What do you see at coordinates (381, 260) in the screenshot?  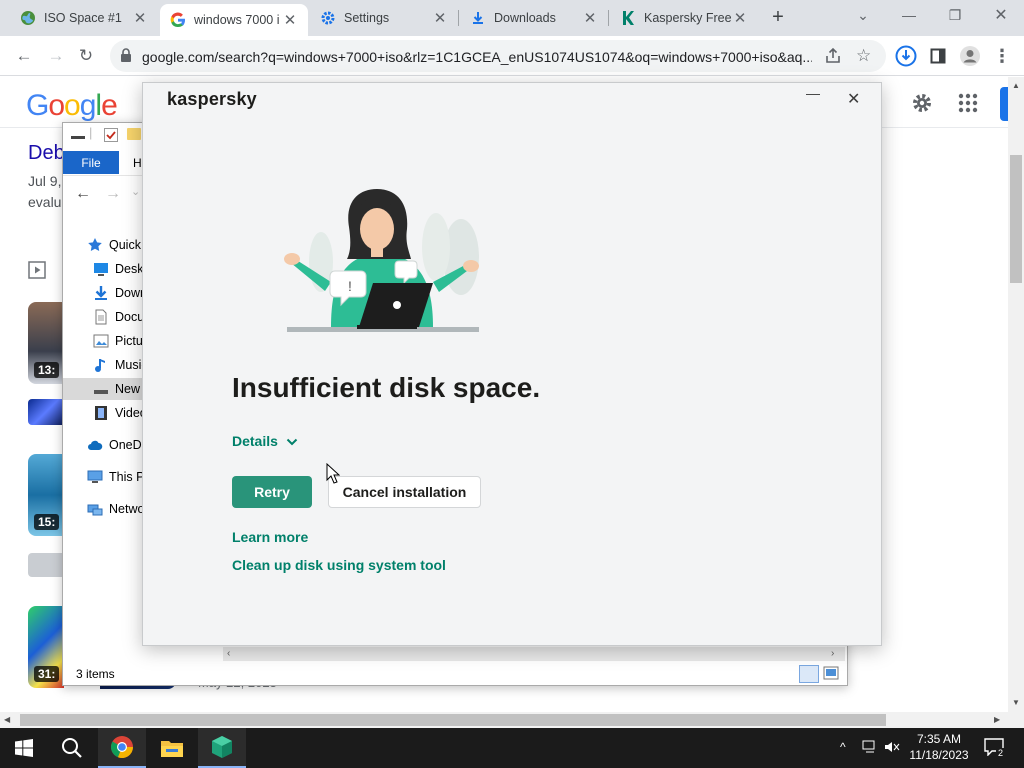 I see `confused-woman-illustration: !` at bounding box center [381, 260].